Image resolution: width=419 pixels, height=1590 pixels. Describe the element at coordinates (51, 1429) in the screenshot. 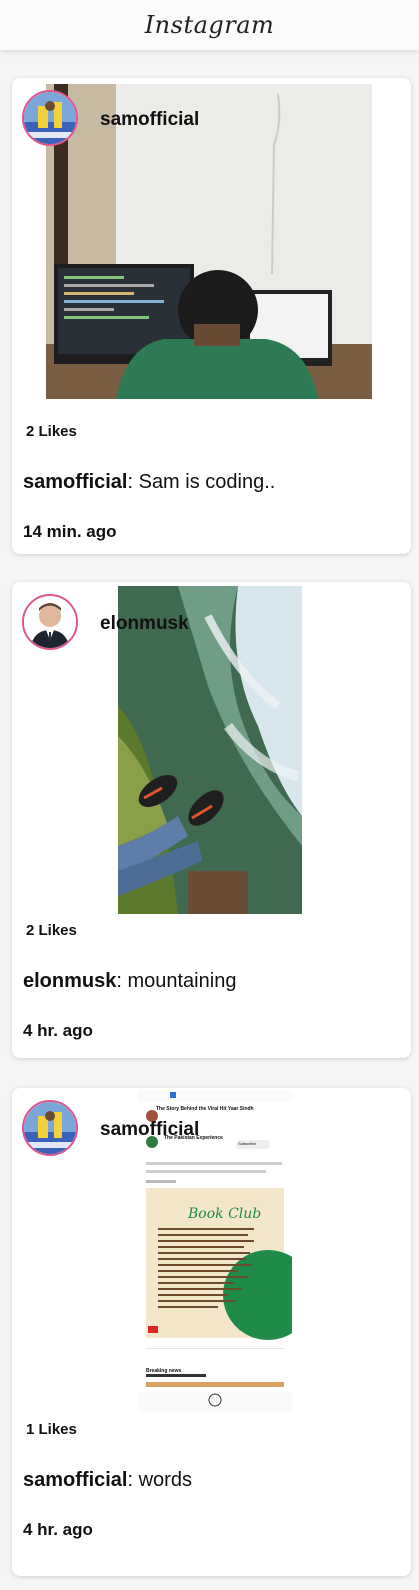

I see `likes-count: 1 Likes` at that location.